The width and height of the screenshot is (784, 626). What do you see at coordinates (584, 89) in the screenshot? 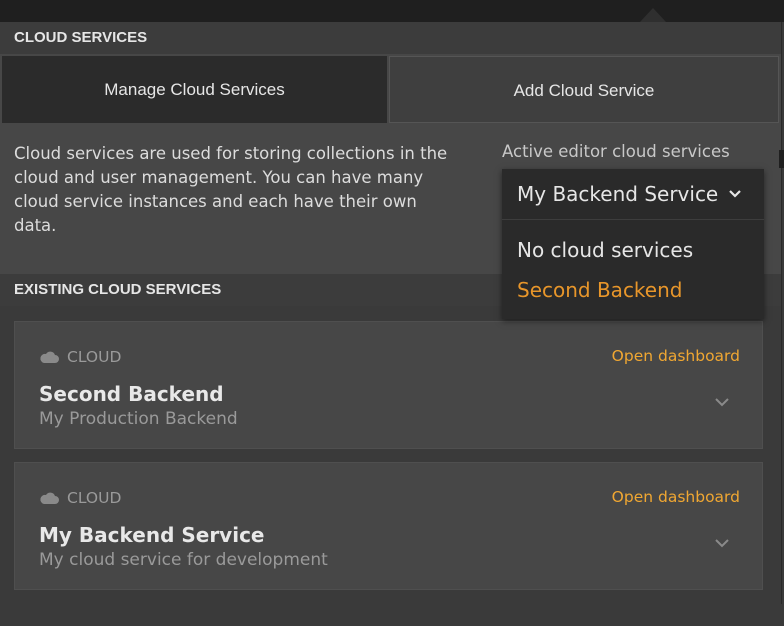
I see `tab-add-cloud-service: Add Cloud Service` at bounding box center [584, 89].